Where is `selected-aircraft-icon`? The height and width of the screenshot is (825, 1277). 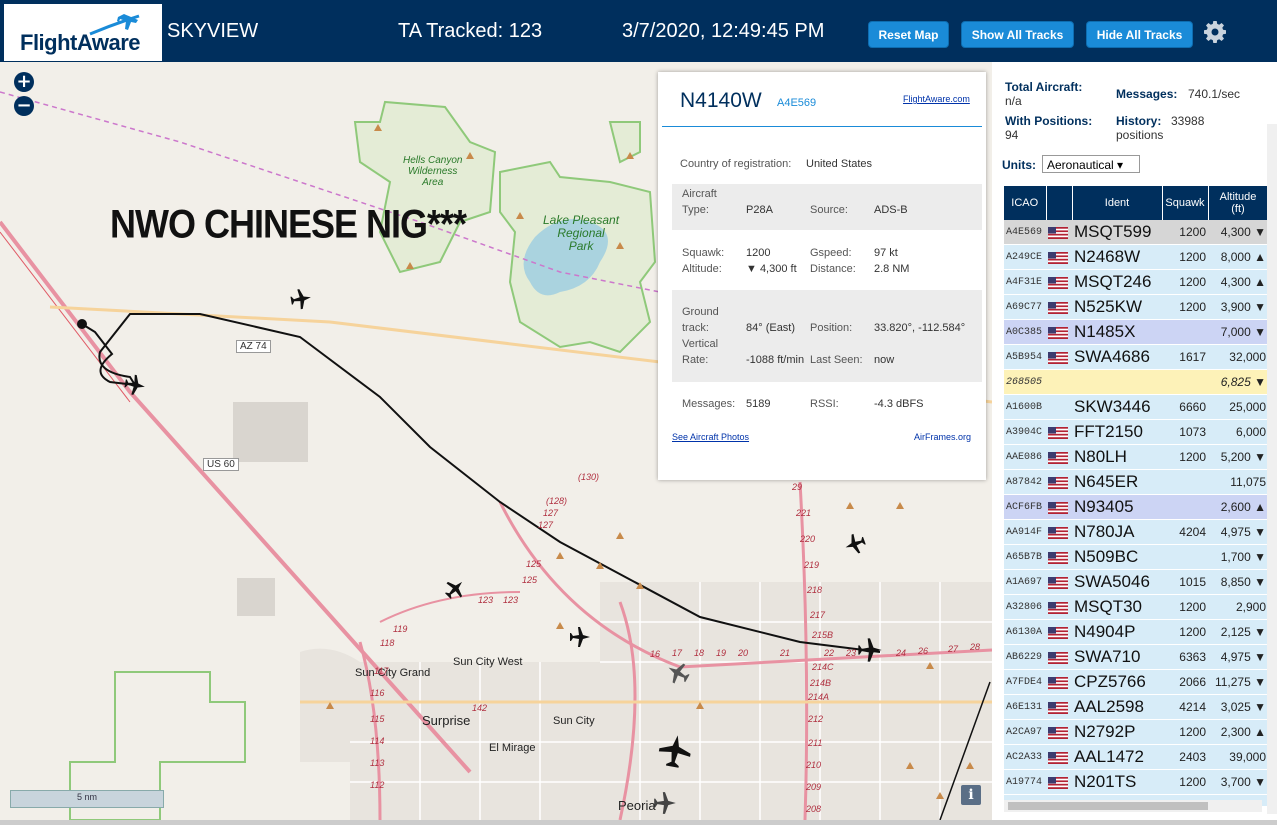 selected-aircraft-icon is located at coordinates (135, 385).